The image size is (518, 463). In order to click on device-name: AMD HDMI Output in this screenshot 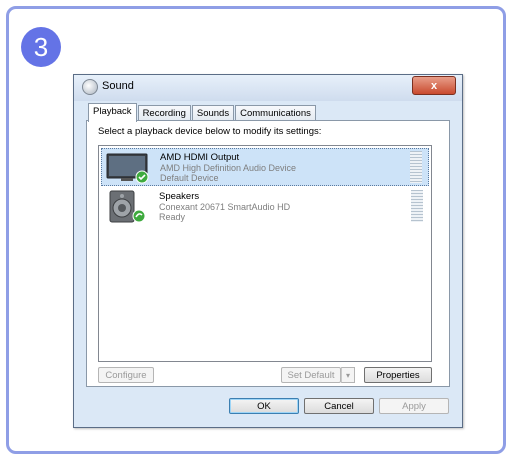, I will do `click(200, 157)`.